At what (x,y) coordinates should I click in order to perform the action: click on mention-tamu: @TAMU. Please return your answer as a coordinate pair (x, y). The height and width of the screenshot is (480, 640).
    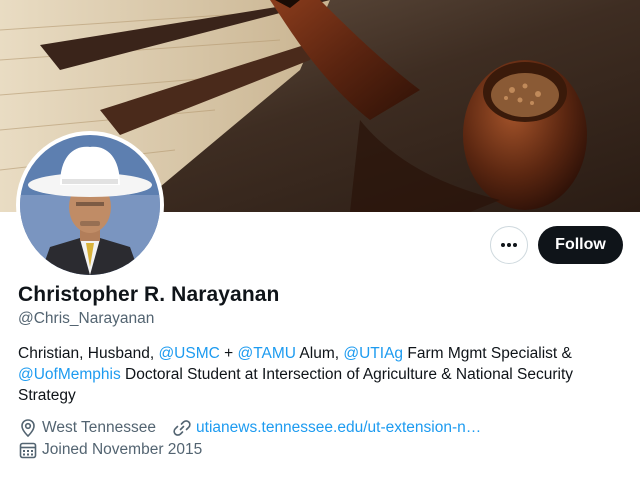
    Looking at the image, I should click on (266, 353).